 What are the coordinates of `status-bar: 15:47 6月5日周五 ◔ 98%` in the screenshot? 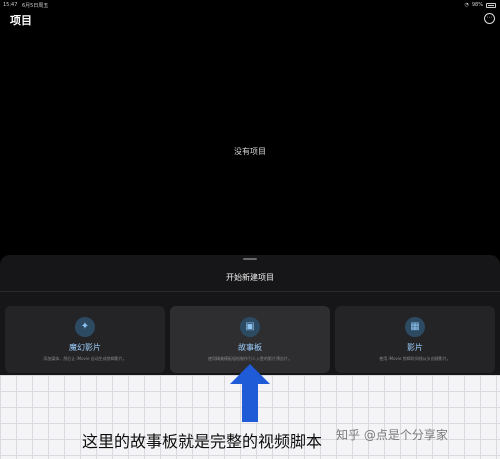 It's located at (250, 5).